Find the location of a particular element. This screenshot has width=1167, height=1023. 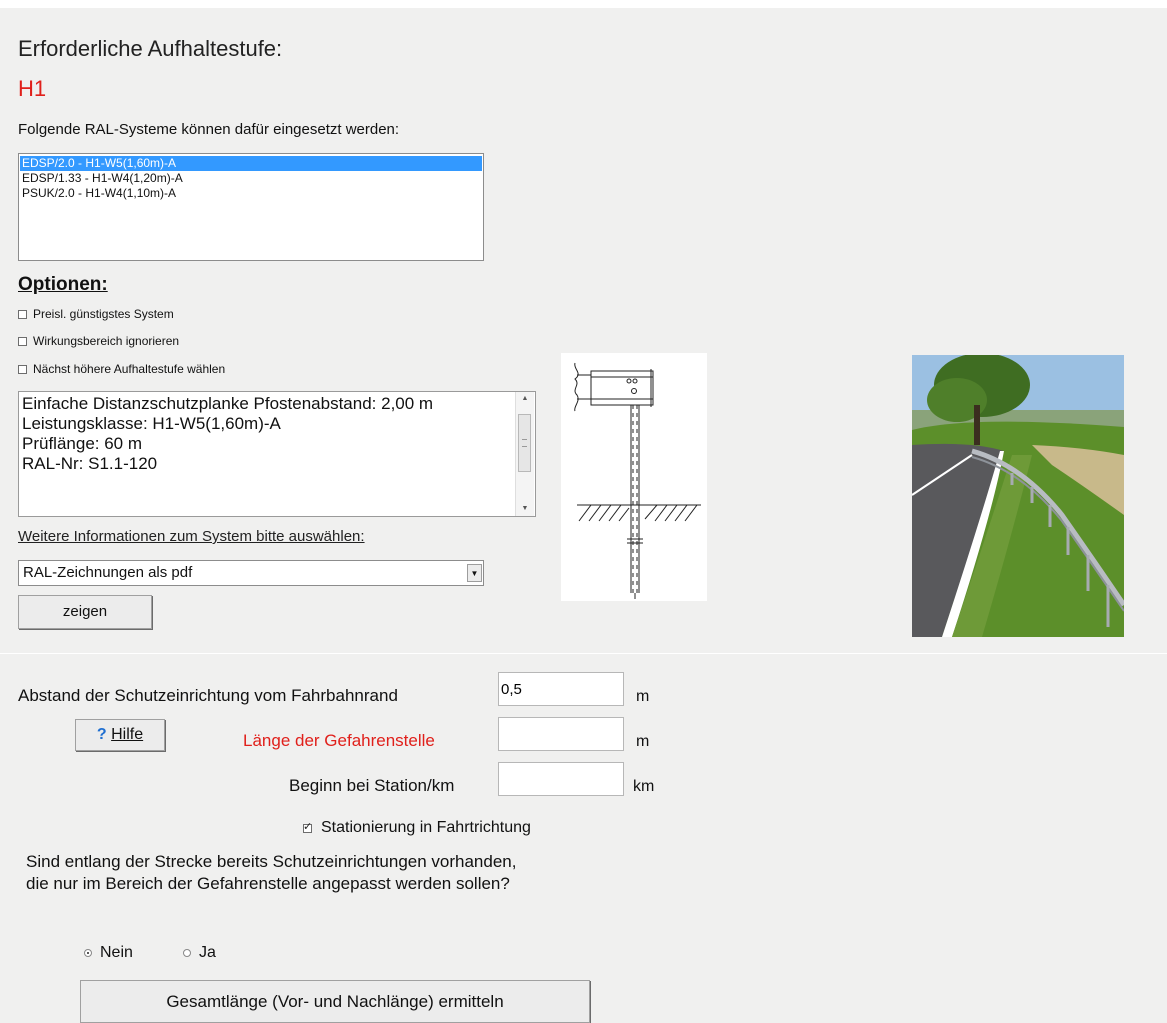

info-scrollbar: ▲ ▼ is located at coordinates (524, 454).